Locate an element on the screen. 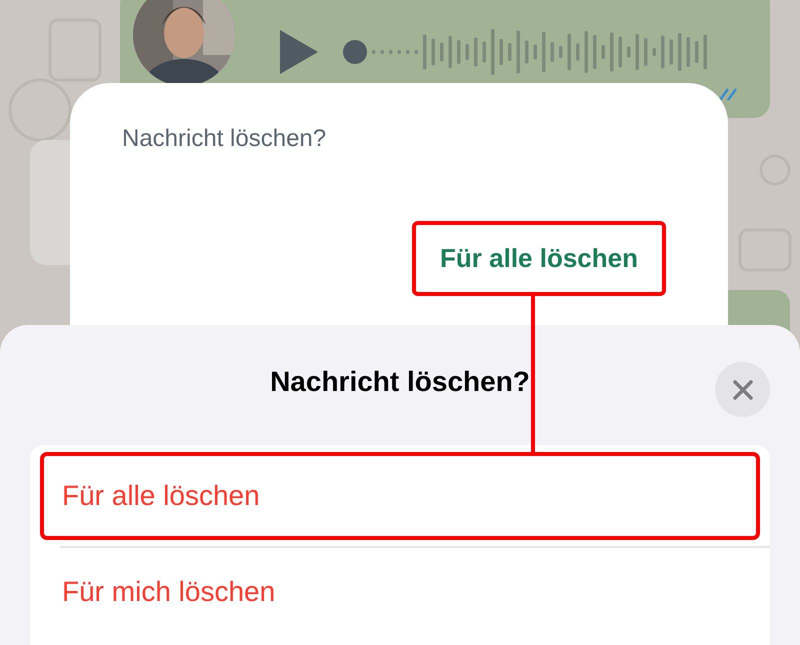 Image resolution: width=800 pixels, height=645 pixels. sheet-title: Nachricht löschen? is located at coordinates (400, 382).